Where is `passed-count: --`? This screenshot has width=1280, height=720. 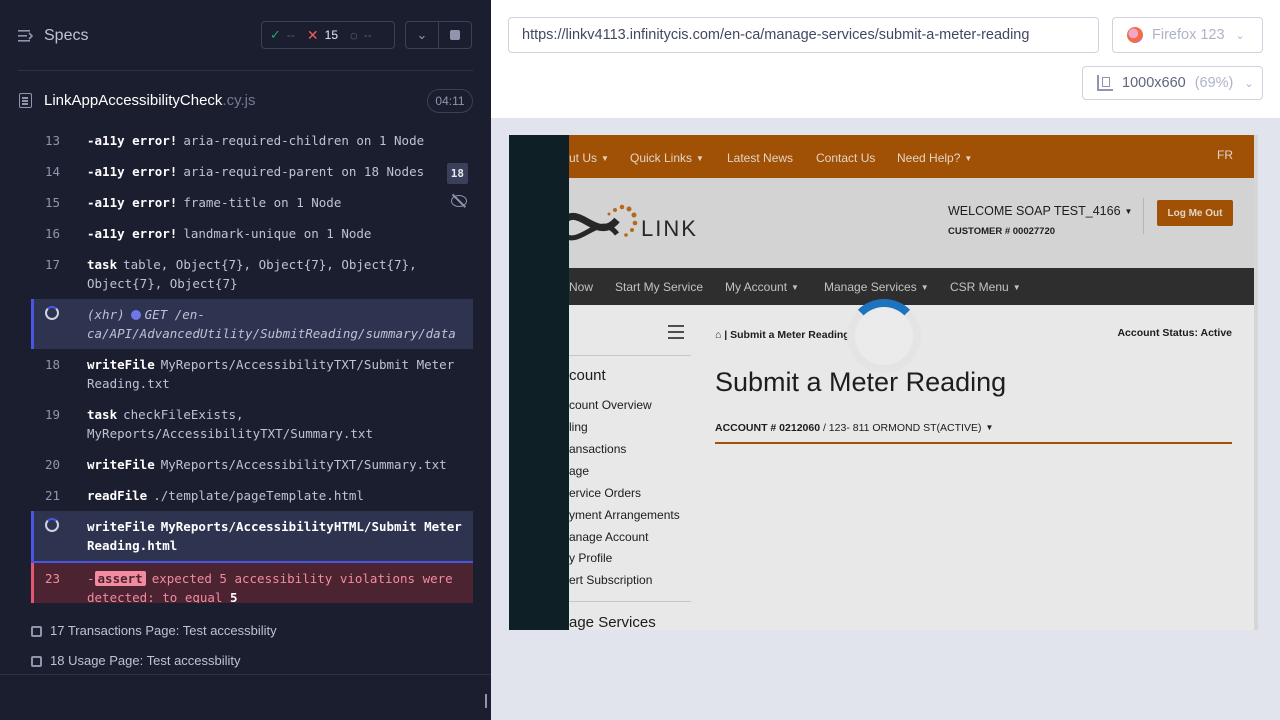
passed-count: -- is located at coordinates (290, 35).